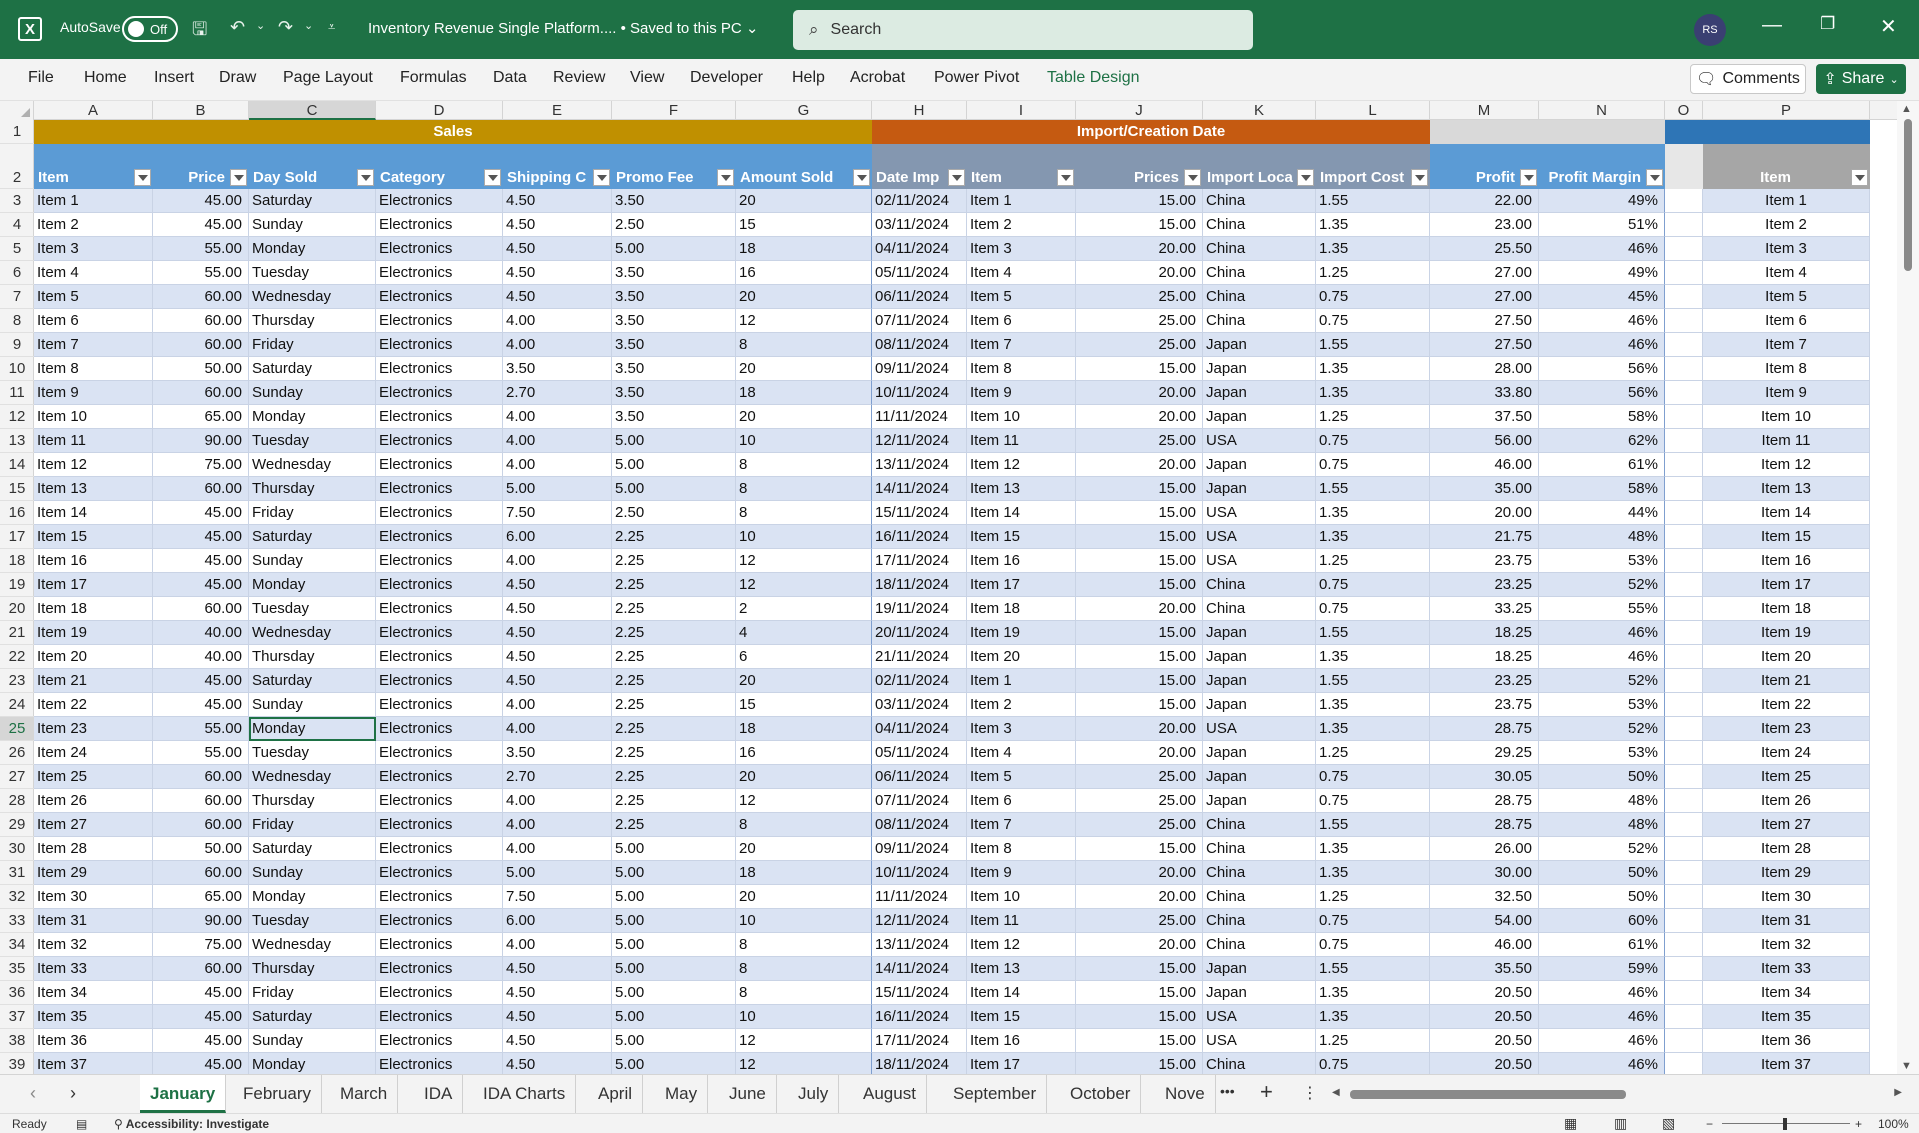 The width and height of the screenshot is (1919, 1133). I want to click on row-header: 17, so click(17, 537).